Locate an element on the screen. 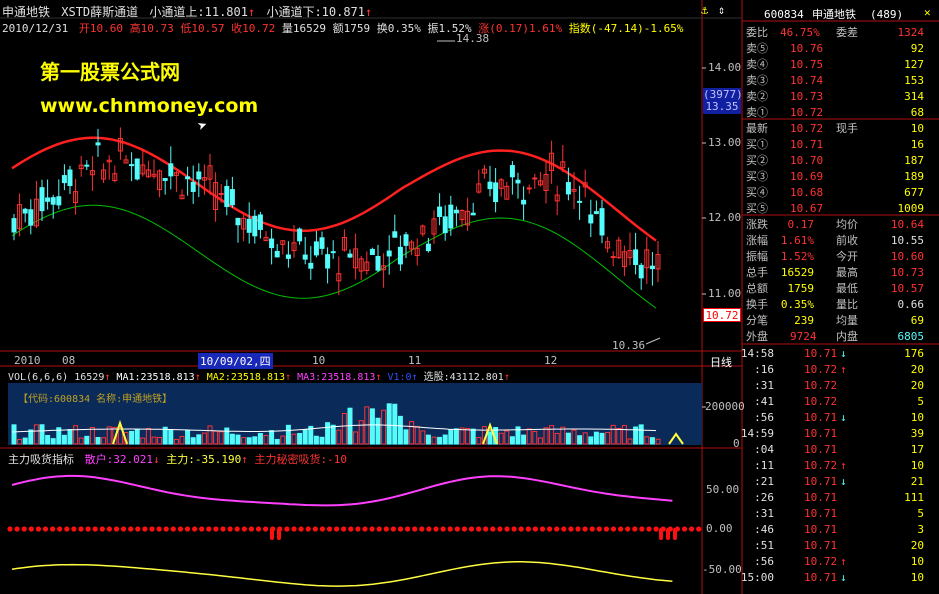 This screenshot has width=939, height=594. tick-time: :04 is located at coordinates (764, 449).